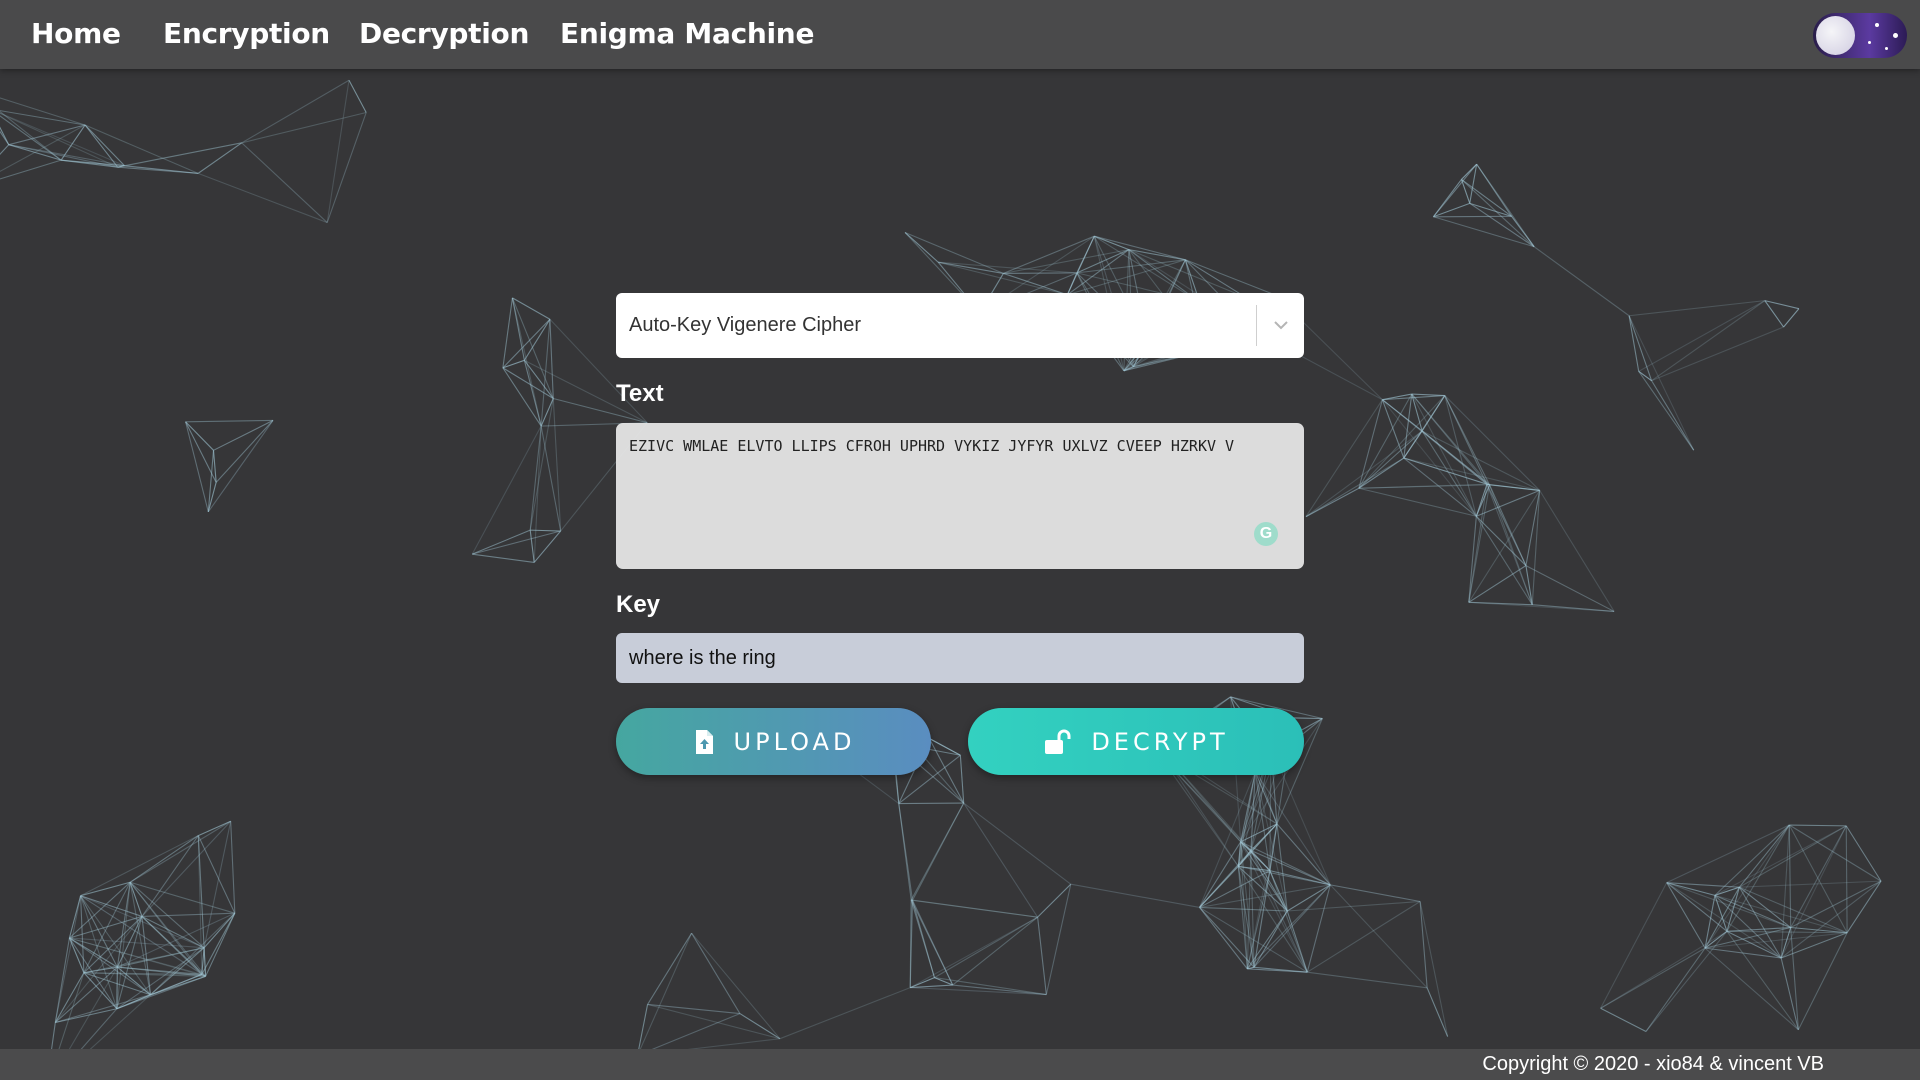 This screenshot has height=1080, width=1920. I want to click on footer: Copyright © 2020 - xio84 & vincent VB, so click(960, 1064).